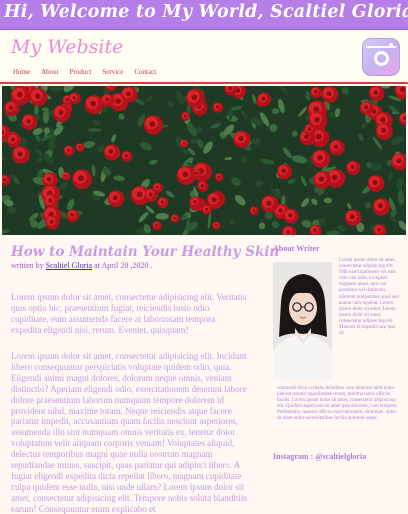  I want to click on post-title: How to Maintain Your Healthy Skin, so click(145, 252).